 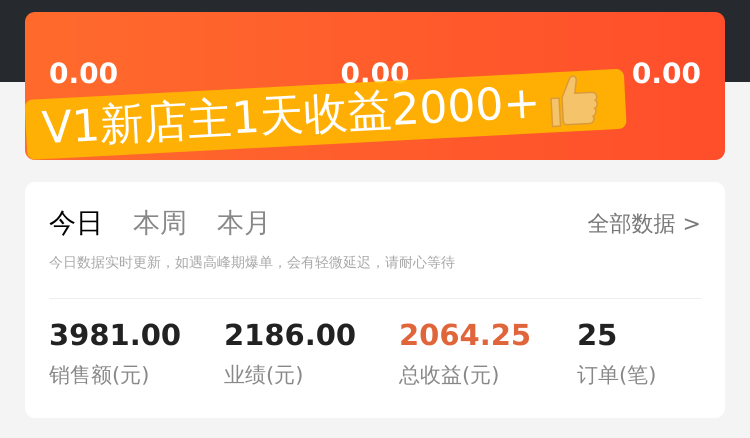 I want to click on hint-text: 今日数据实时更新，如遇高峰期爆单，会有轻微延迟，请耐心等待, so click(x=252, y=263).